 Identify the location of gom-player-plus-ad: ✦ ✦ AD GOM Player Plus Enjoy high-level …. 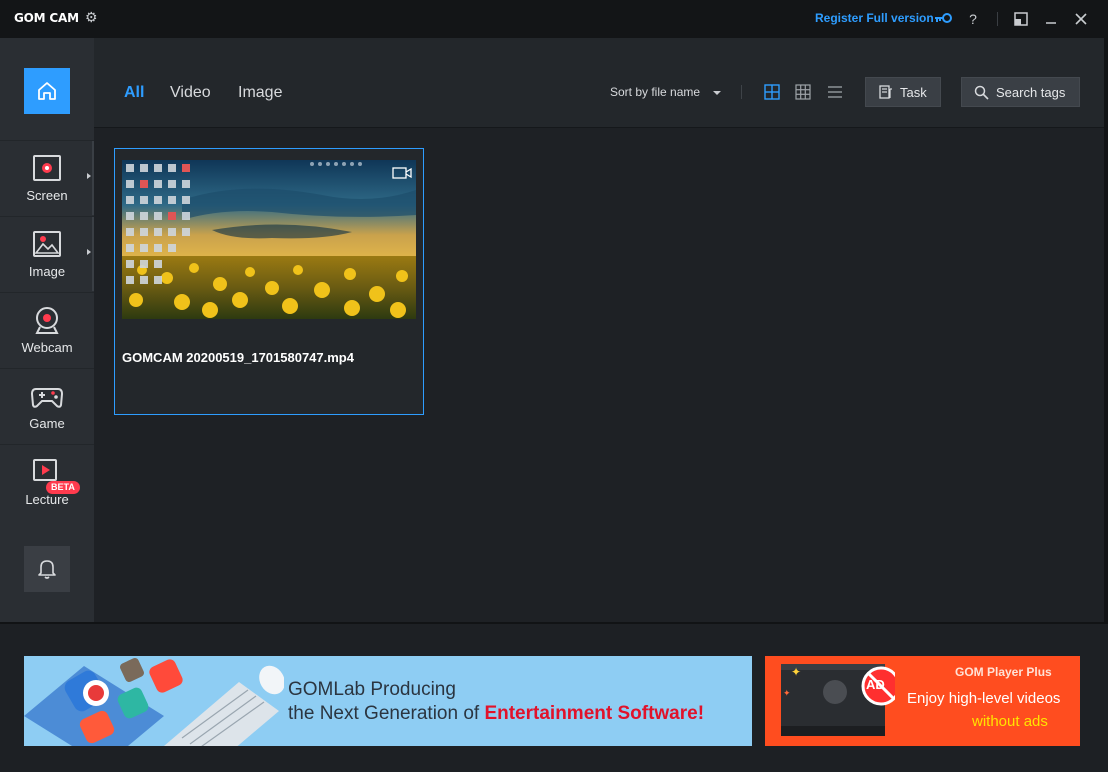
(922, 701).